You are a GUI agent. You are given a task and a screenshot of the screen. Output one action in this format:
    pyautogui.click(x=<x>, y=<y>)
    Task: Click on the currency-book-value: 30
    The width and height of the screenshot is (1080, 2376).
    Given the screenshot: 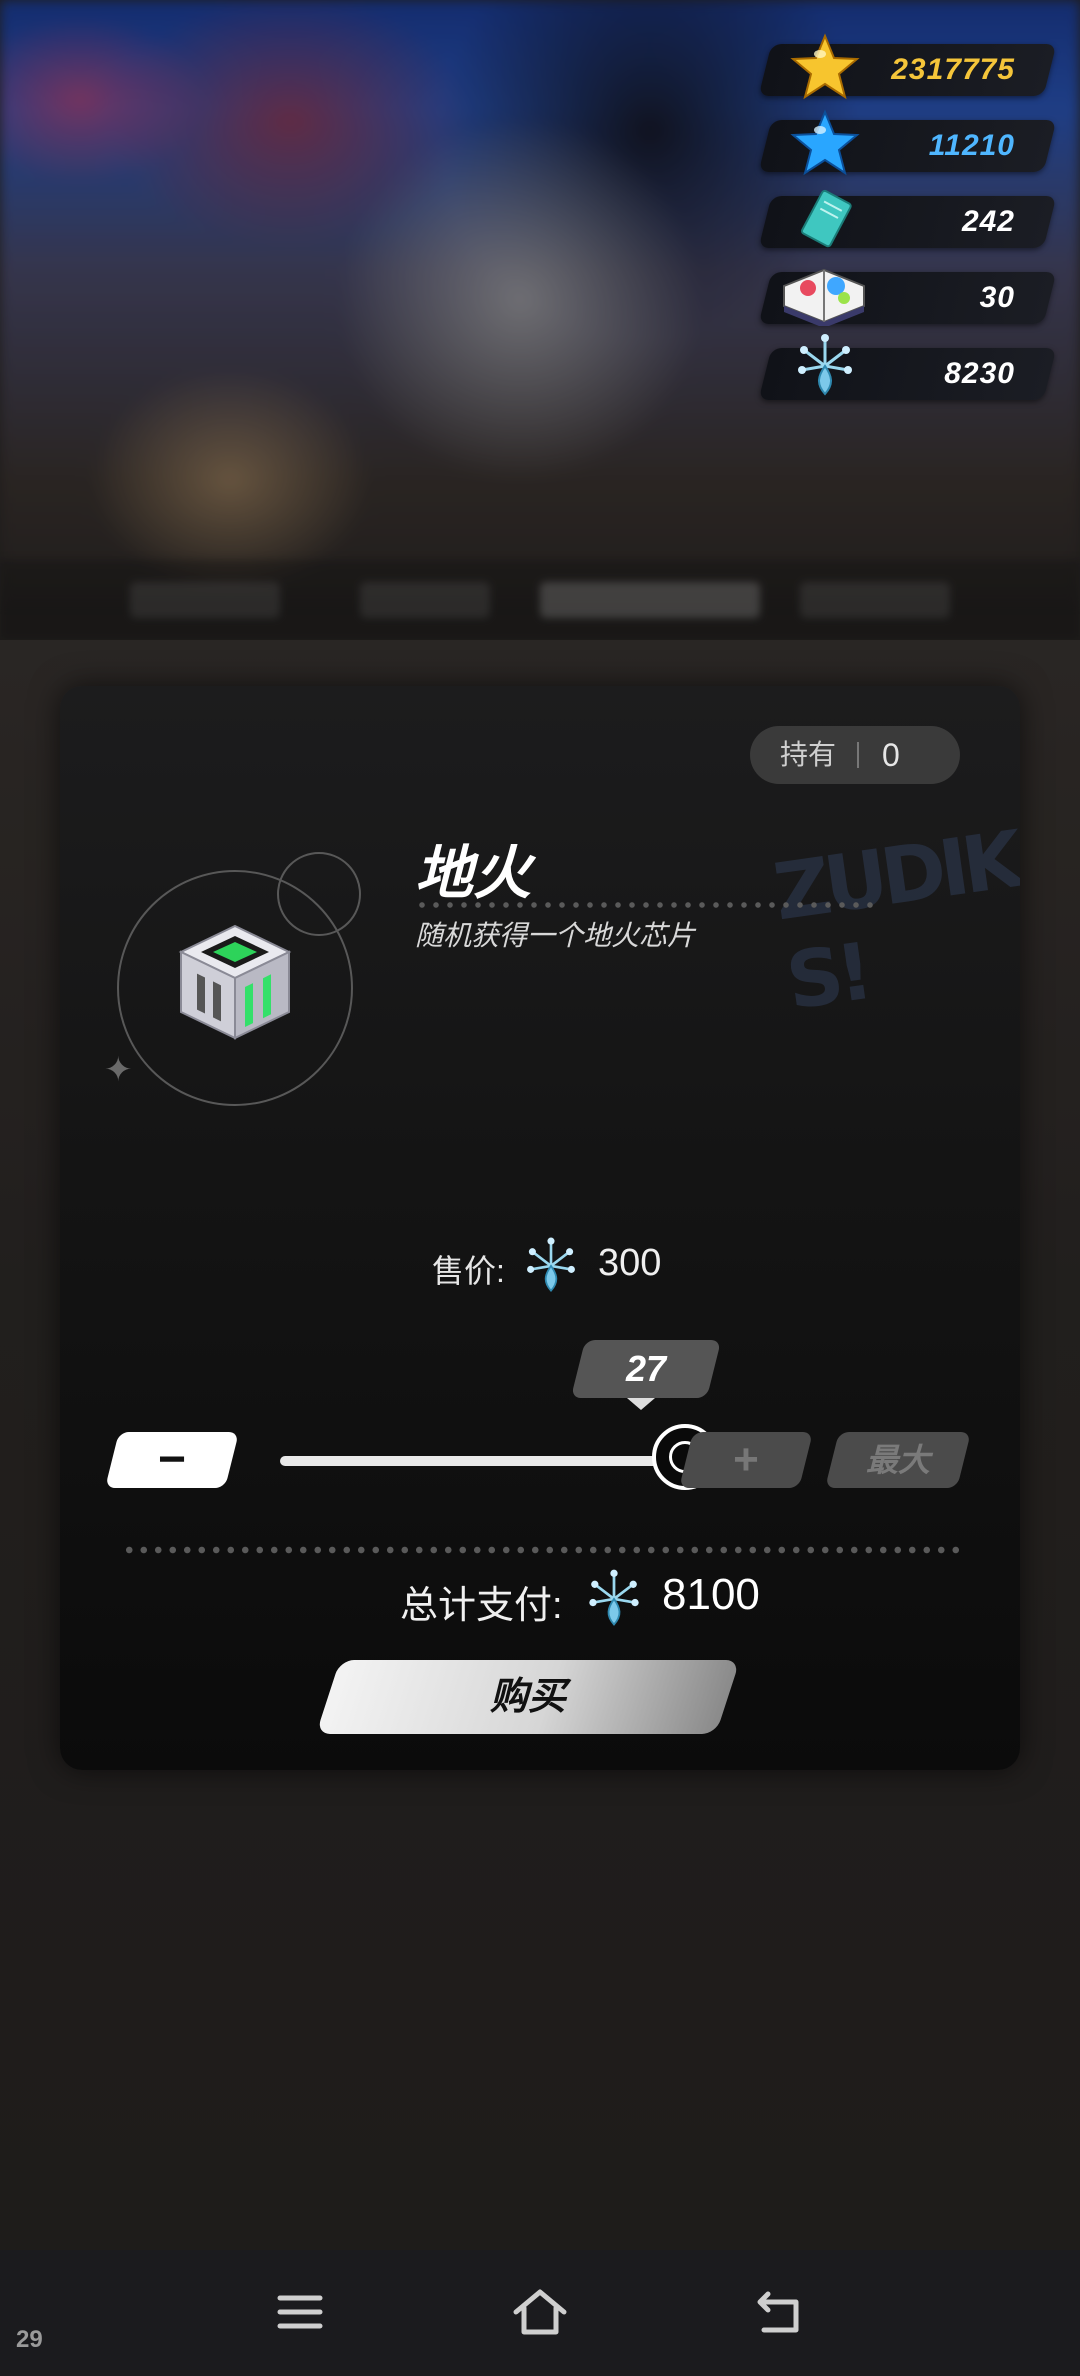 What is the action you would take?
    pyautogui.click(x=997, y=297)
    